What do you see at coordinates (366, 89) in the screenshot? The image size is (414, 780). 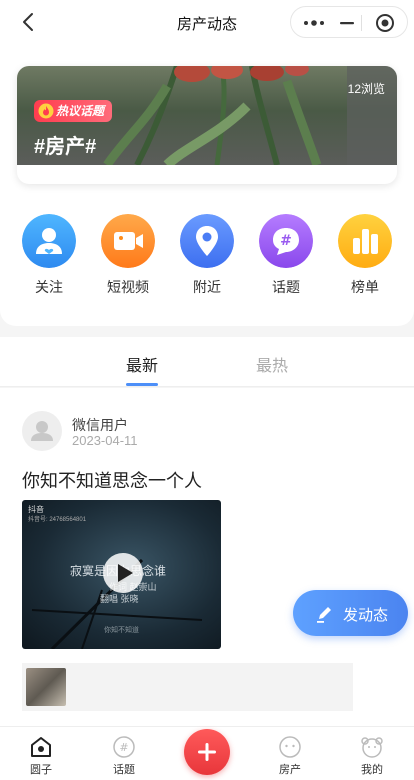 I see `view-count: 12浏览` at bounding box center [366, 89].